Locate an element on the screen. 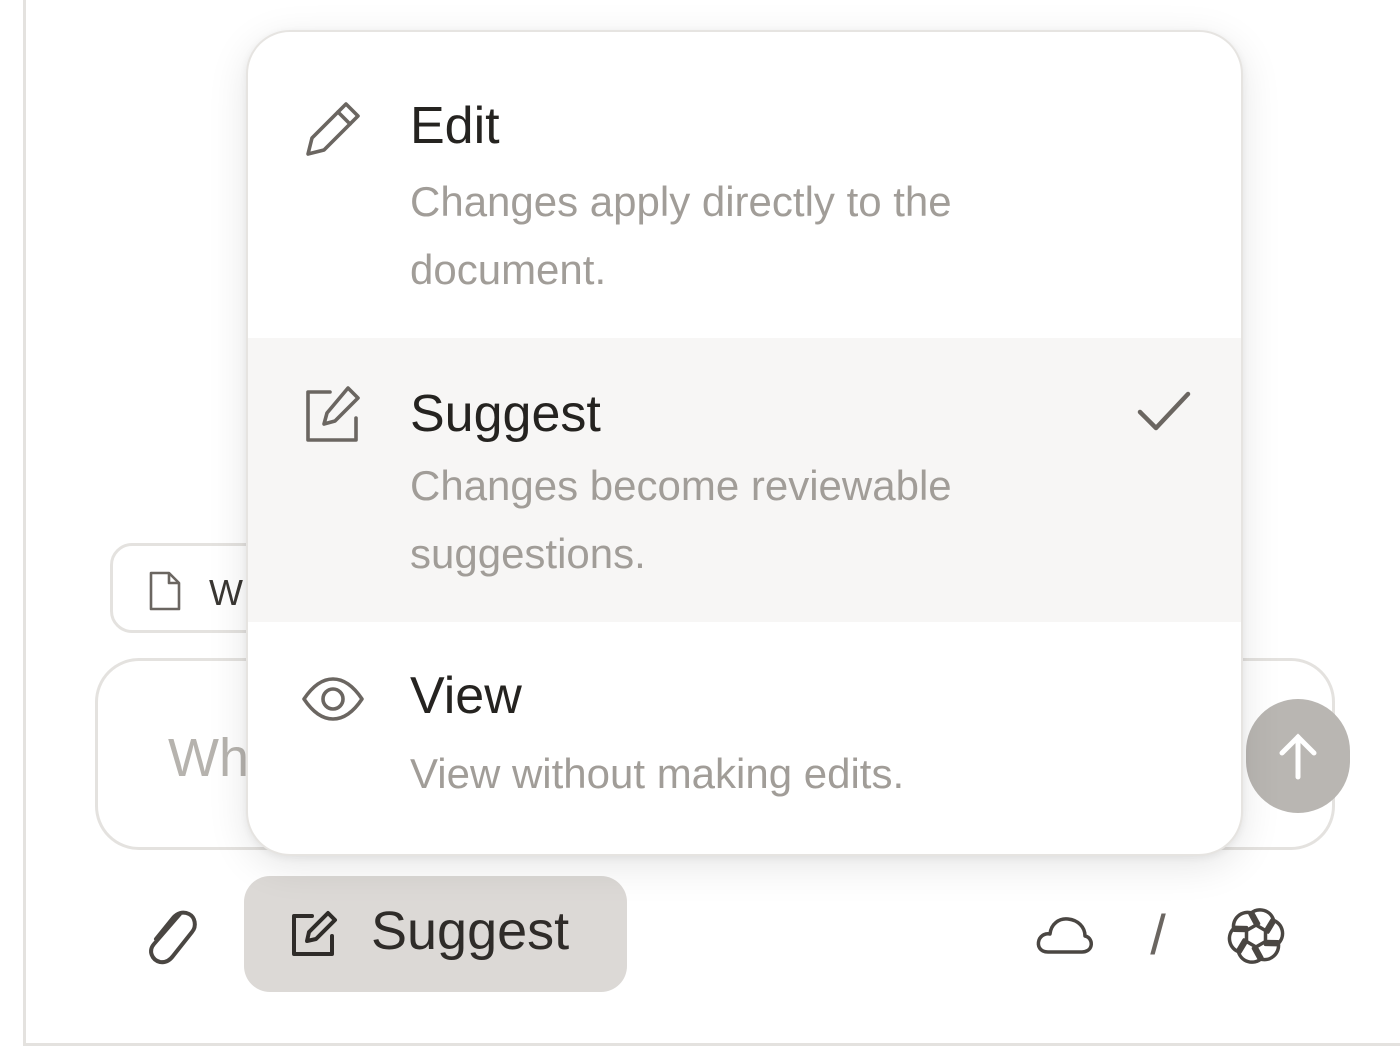  menu-item-title: Suggest is located at coordinates (505, 414).